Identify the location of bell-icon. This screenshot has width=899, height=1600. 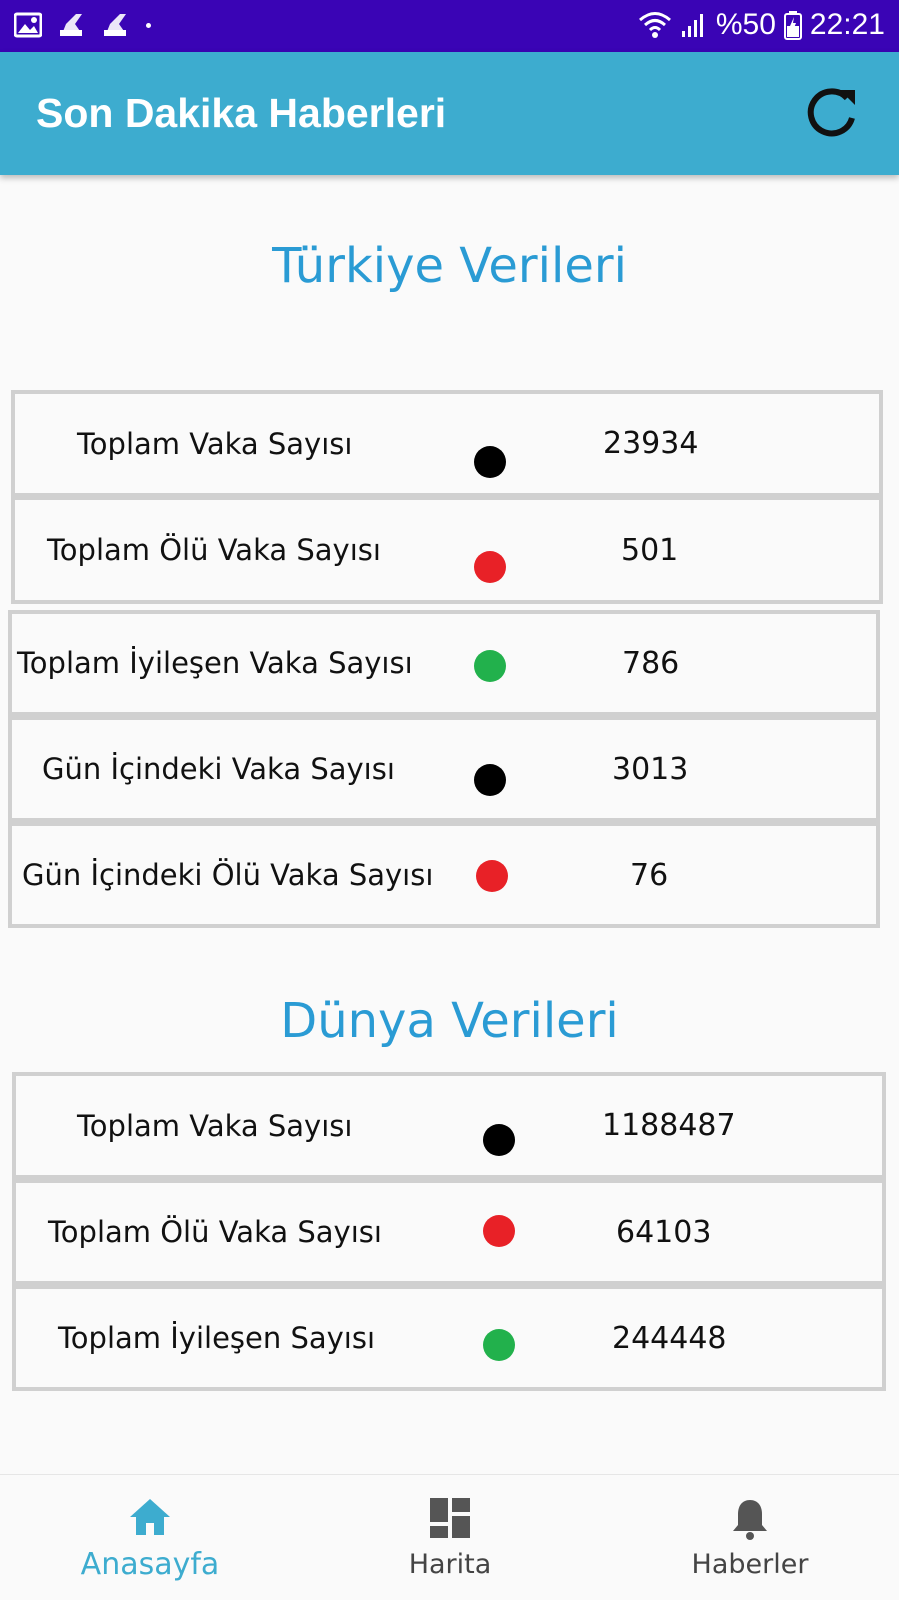
(750, 1520).